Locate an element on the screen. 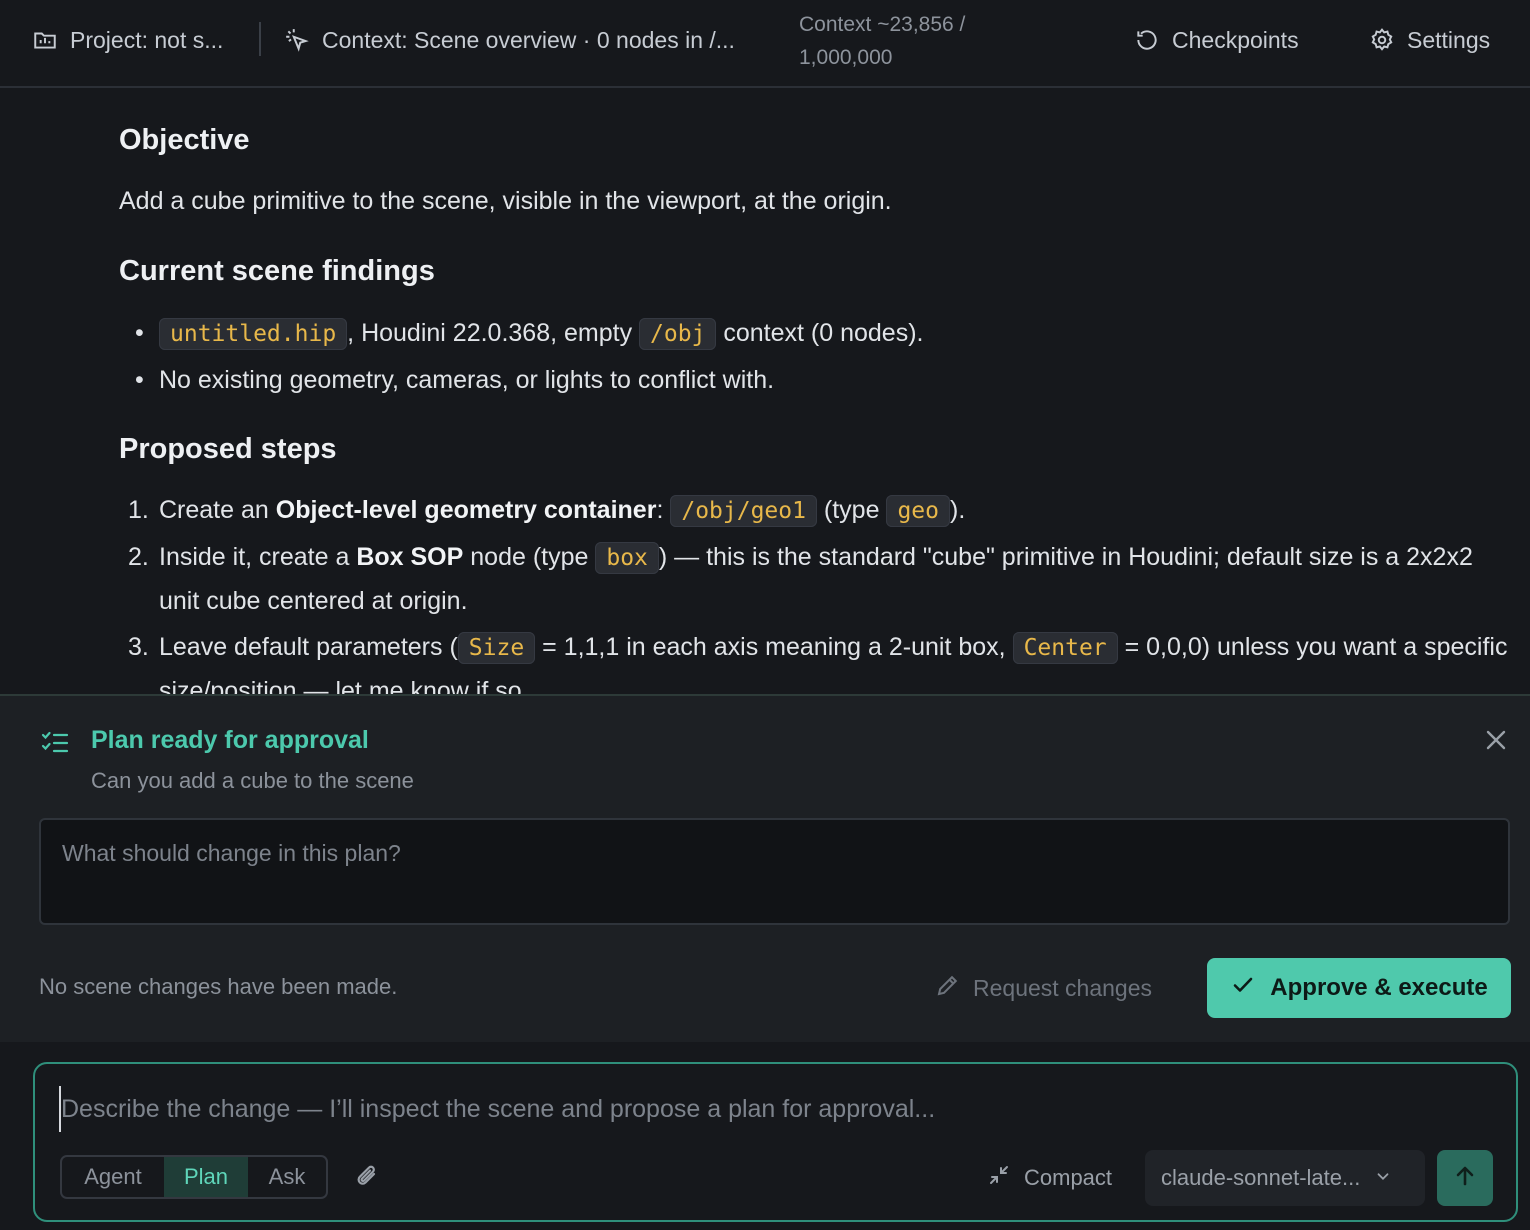 The image size is (1530, 1230). chevron-down-icon is located at coordinates (1383, 1178).